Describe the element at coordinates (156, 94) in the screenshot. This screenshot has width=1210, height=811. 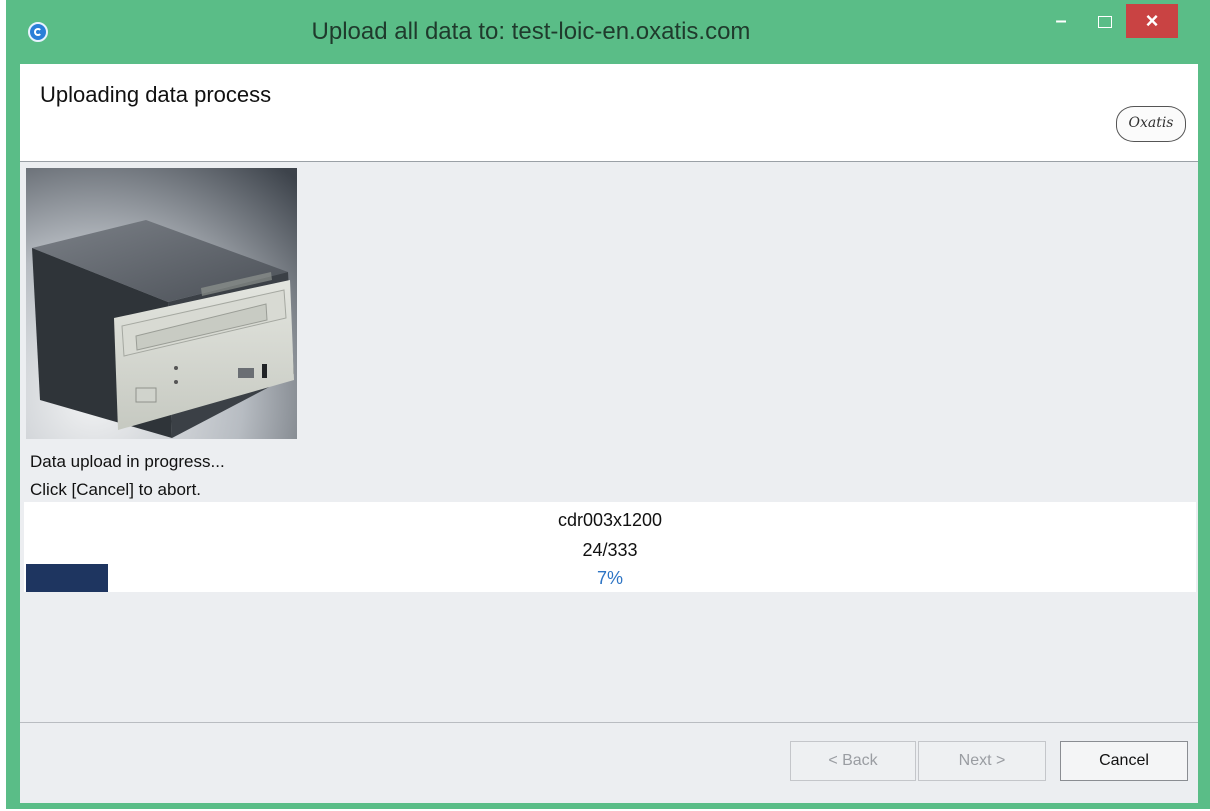
I see `page-title: Uploading data process` at that location.